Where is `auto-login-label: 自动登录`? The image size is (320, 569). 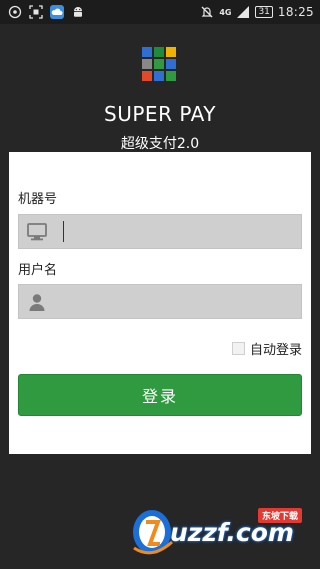
auto-login-label: 自动登录 is located at coordinates (275, 350).